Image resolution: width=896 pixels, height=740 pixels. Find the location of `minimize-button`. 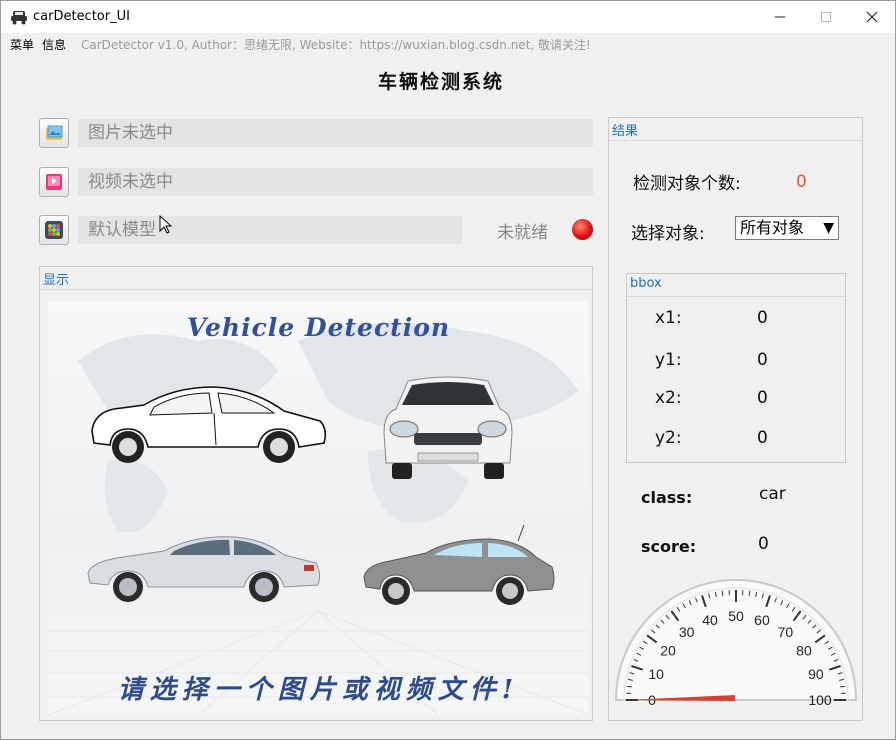

minimize-button is located at coordinates (780, 17).